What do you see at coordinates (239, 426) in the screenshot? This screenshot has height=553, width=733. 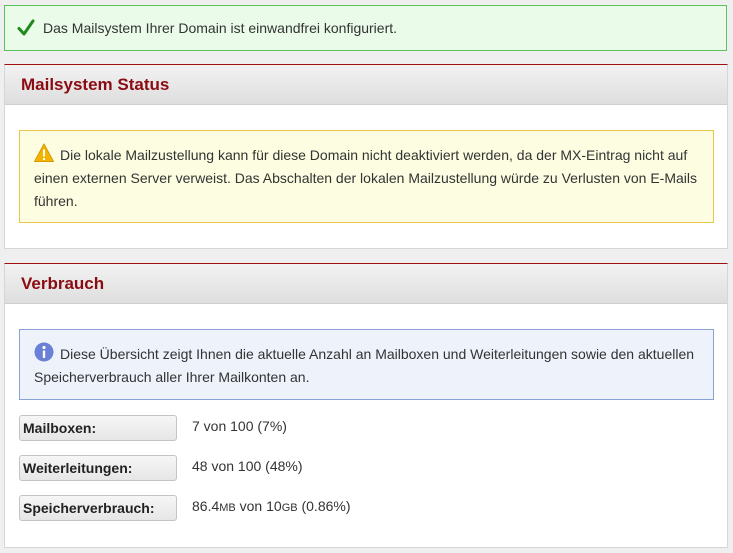 I see `mailboxes-value: 7 von 100 (7%)` at bounding box center [239, 426].